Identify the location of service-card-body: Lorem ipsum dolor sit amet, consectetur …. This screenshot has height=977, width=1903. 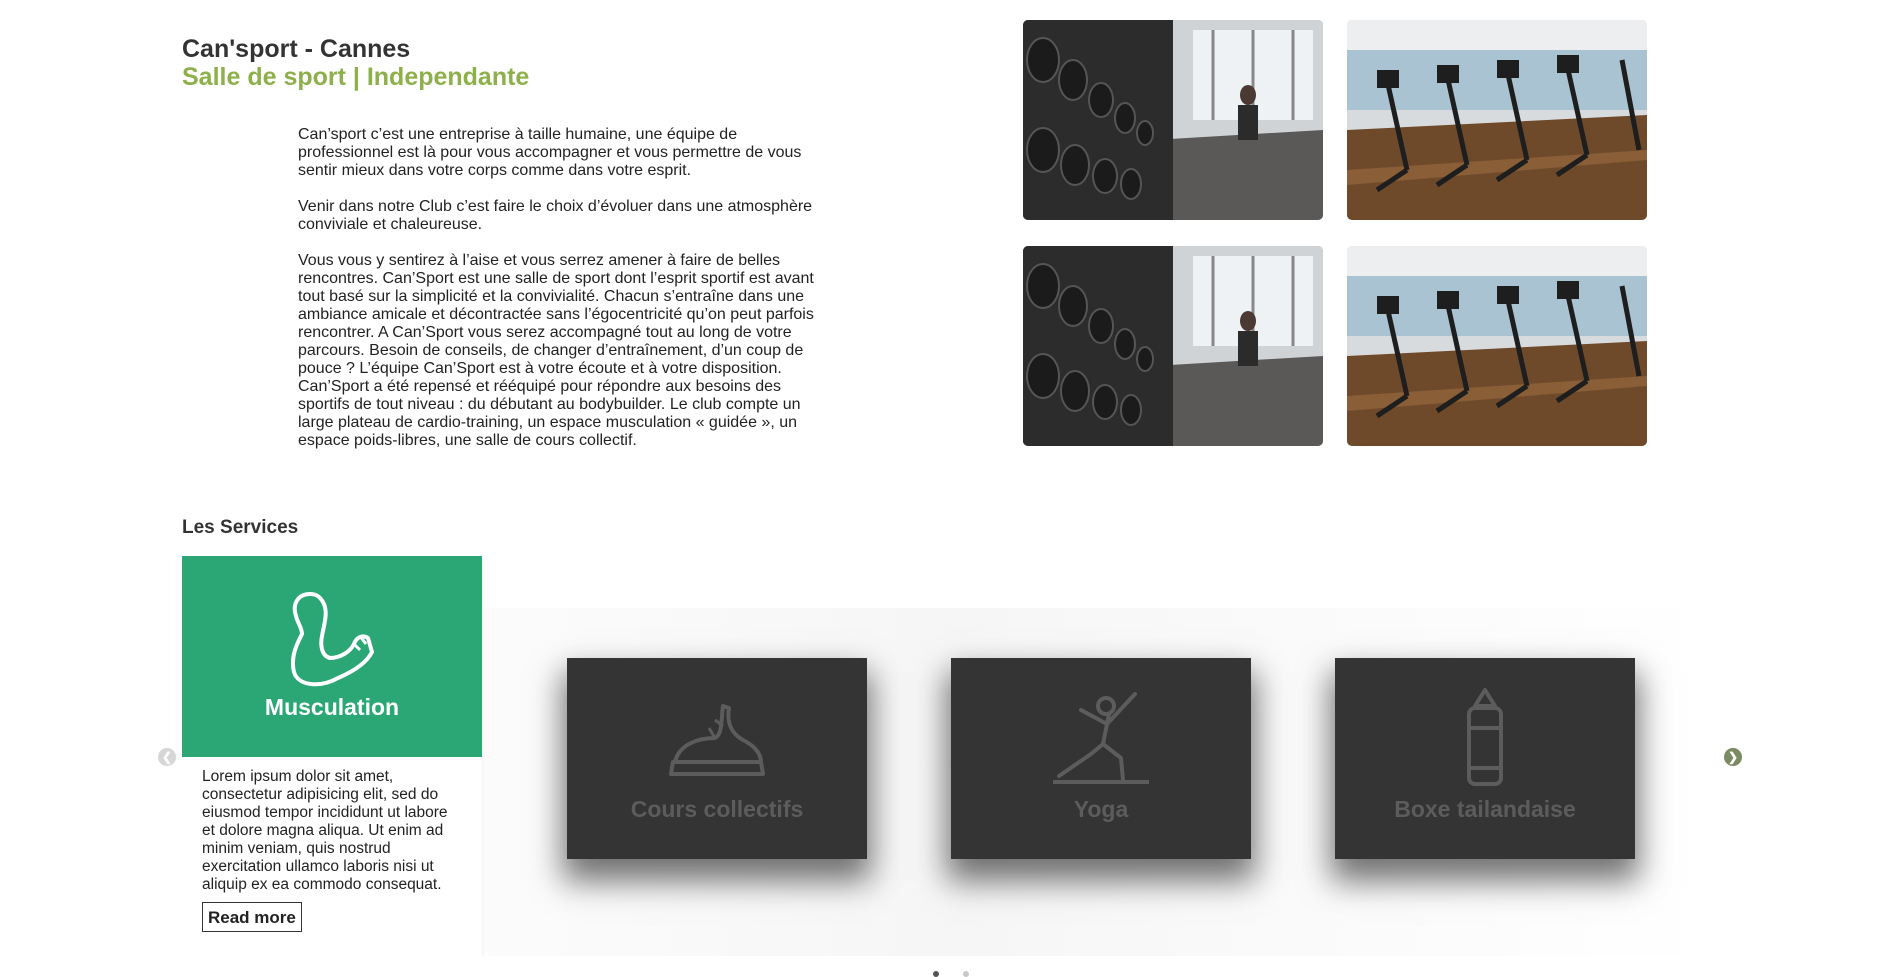
(332, 844).